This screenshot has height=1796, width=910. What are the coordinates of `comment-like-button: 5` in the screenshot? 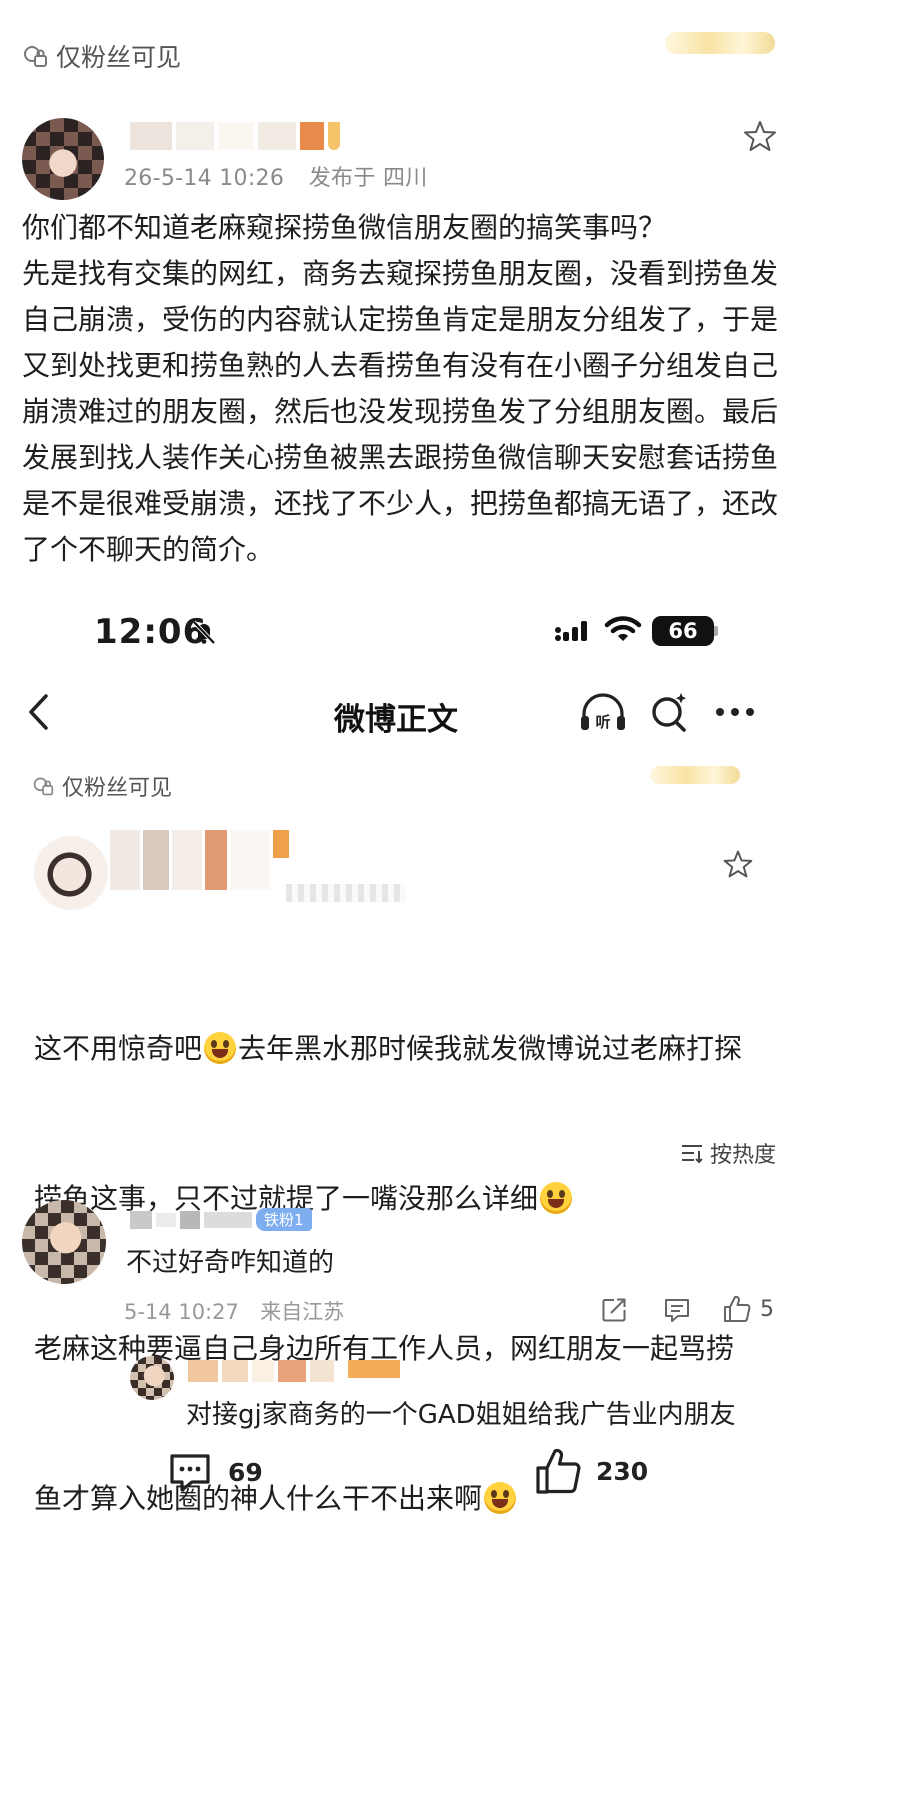 It's located at (748, 1309).